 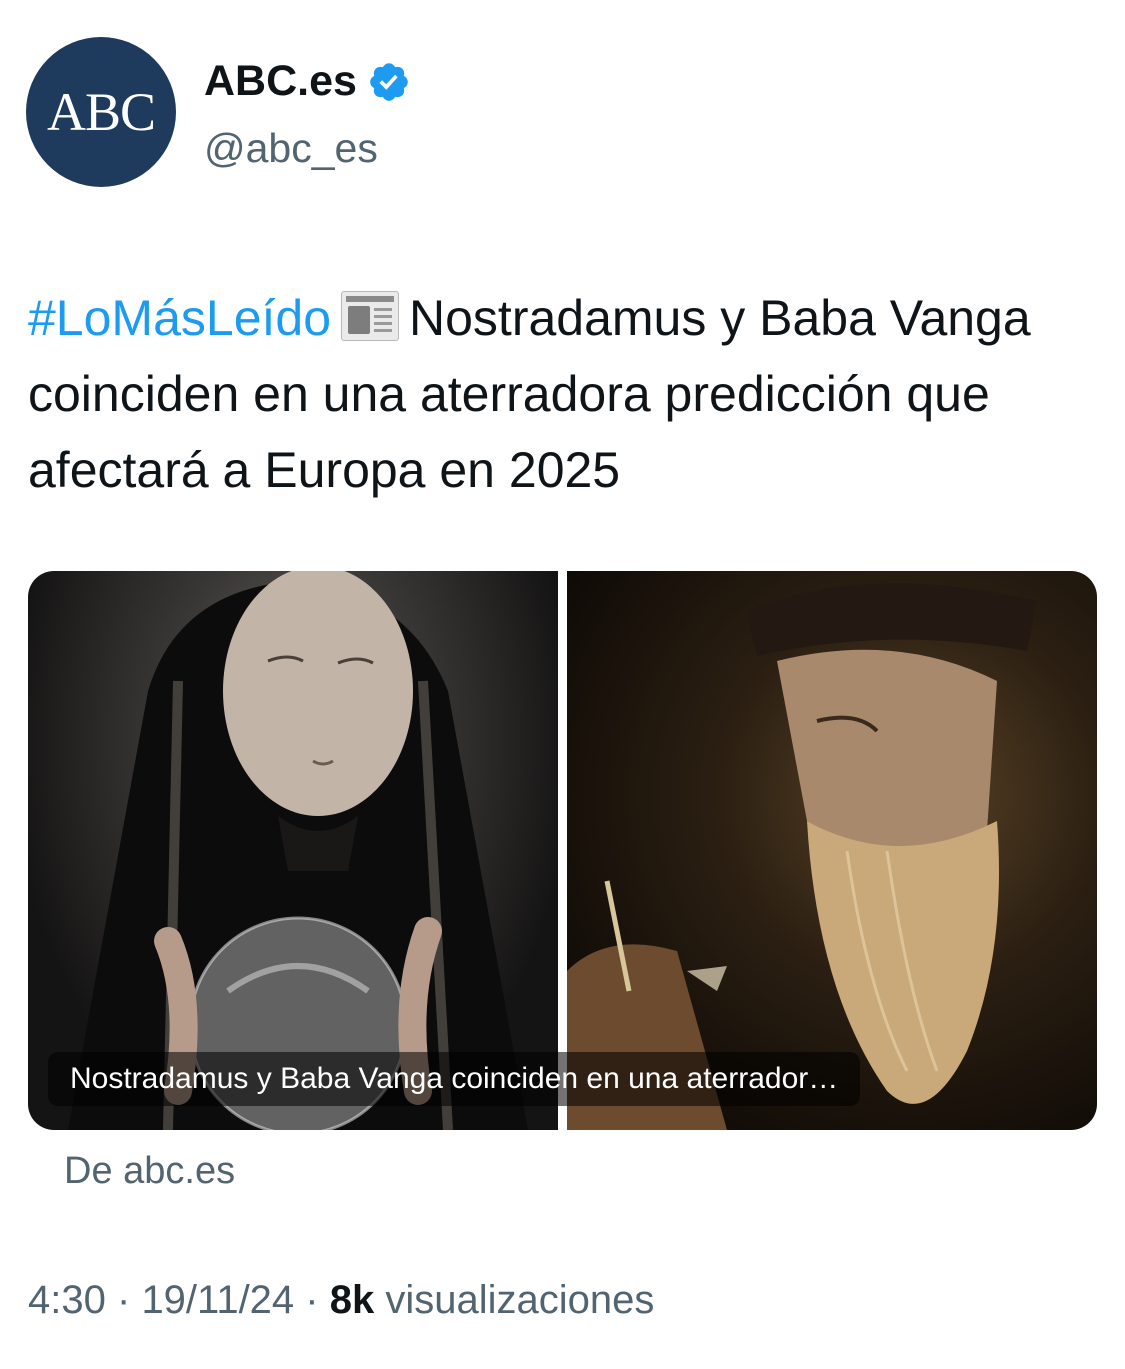 What do you see at coordinates (389, 82) in the screenshot?
I see `verified-badge-icon` at bounding box center [389, 82].